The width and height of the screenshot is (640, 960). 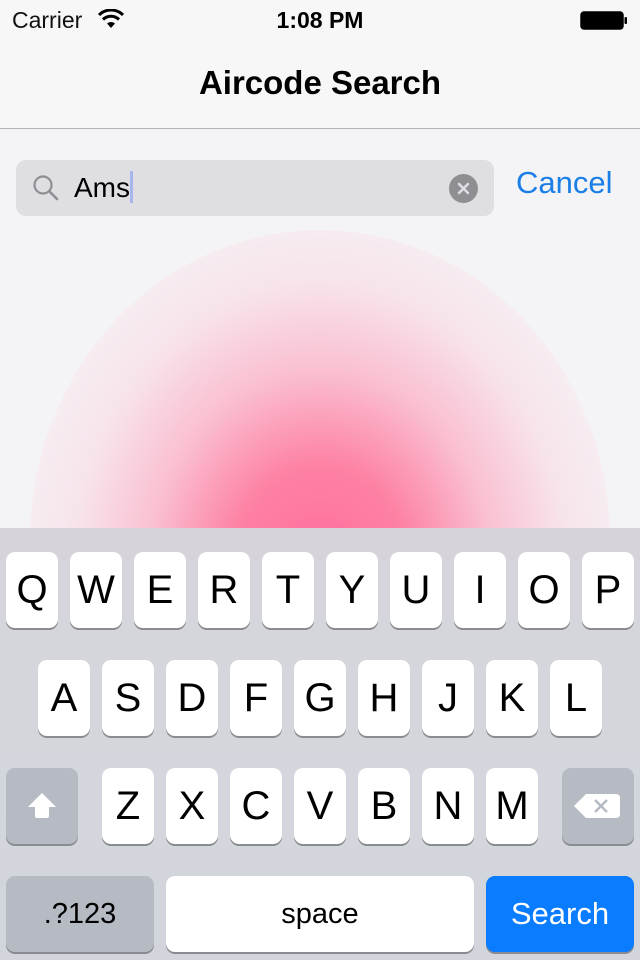 What do you see at coordinates (256, 698) in the screenshot?
I see `key-f: F` at bounding box center [256, 698].